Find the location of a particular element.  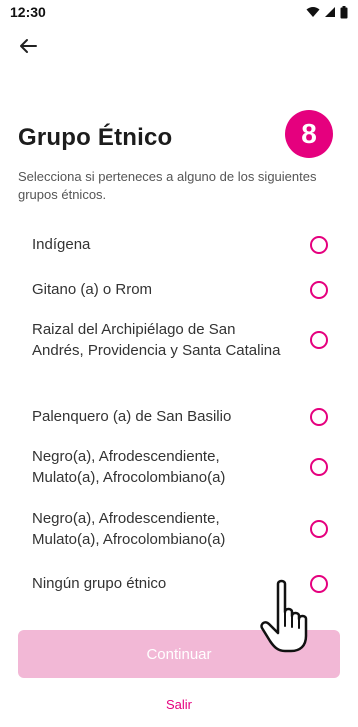

arrow-left-icon is located at coordinates (28, 46).